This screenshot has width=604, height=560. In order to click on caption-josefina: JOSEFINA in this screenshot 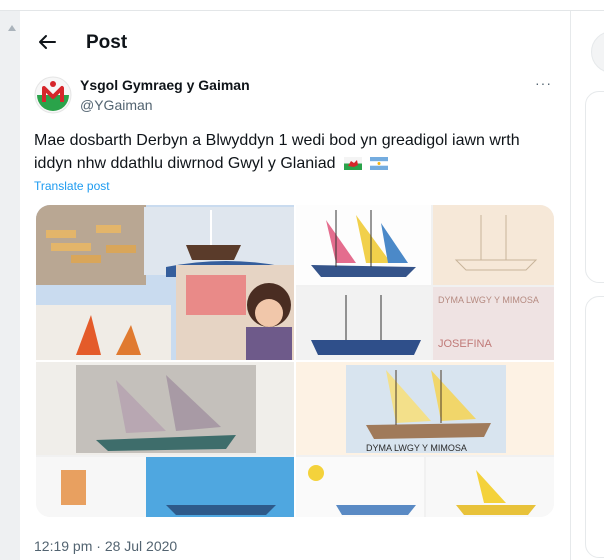, I will do `click(465, 344)`.